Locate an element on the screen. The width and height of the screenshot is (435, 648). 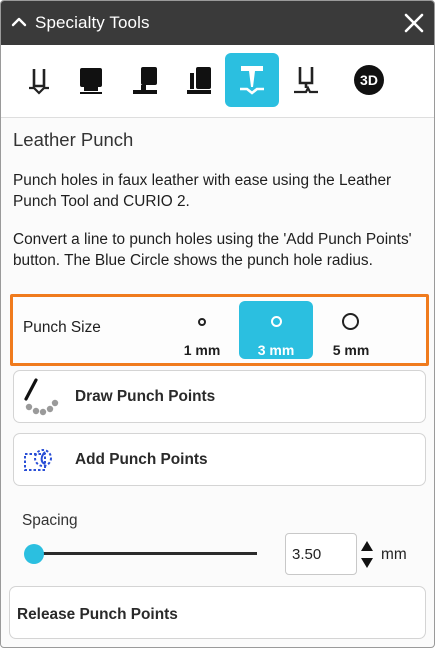
spacing-value-input is located at coordinates (321, 554).